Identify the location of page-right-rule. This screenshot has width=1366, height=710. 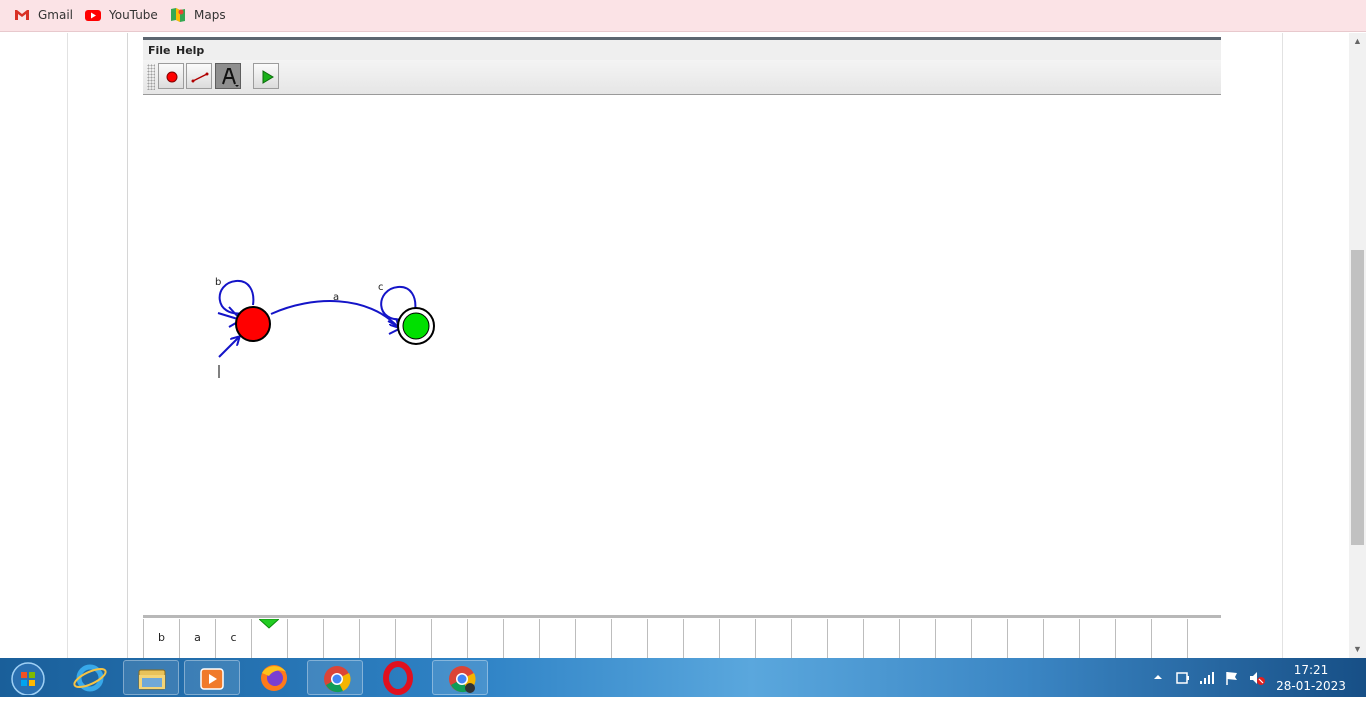
(1282, 345).